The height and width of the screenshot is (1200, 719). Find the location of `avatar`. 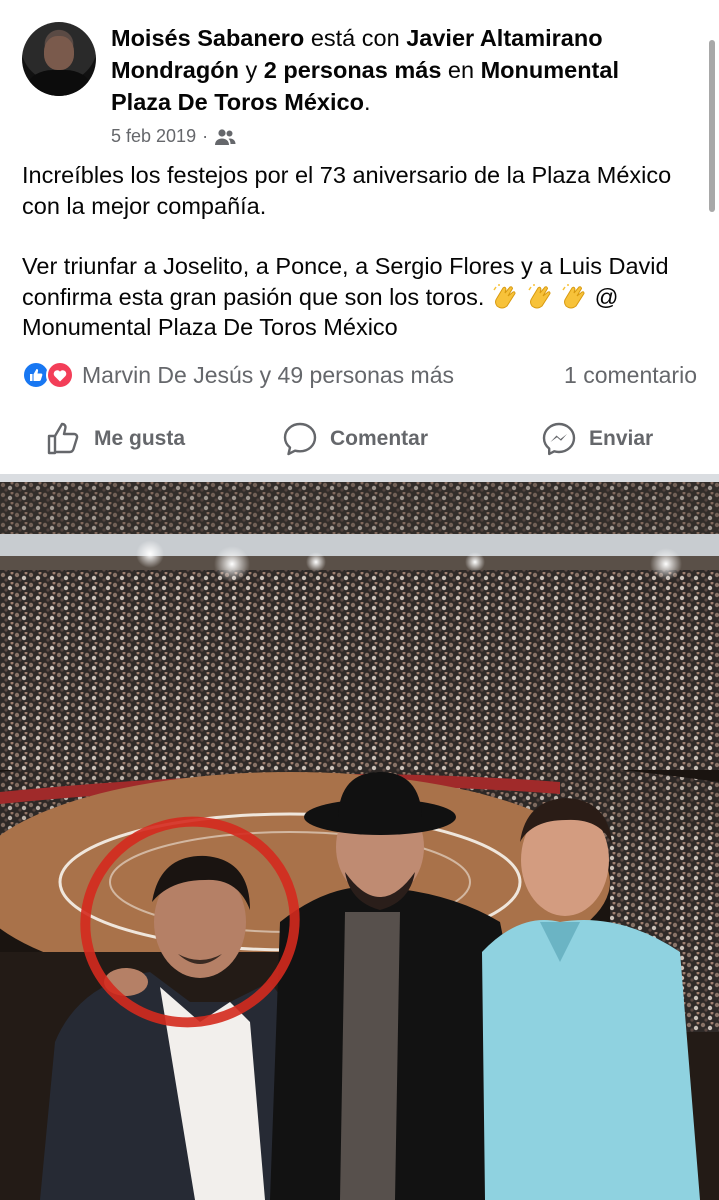

avatar is located at coordinates (59, 59).